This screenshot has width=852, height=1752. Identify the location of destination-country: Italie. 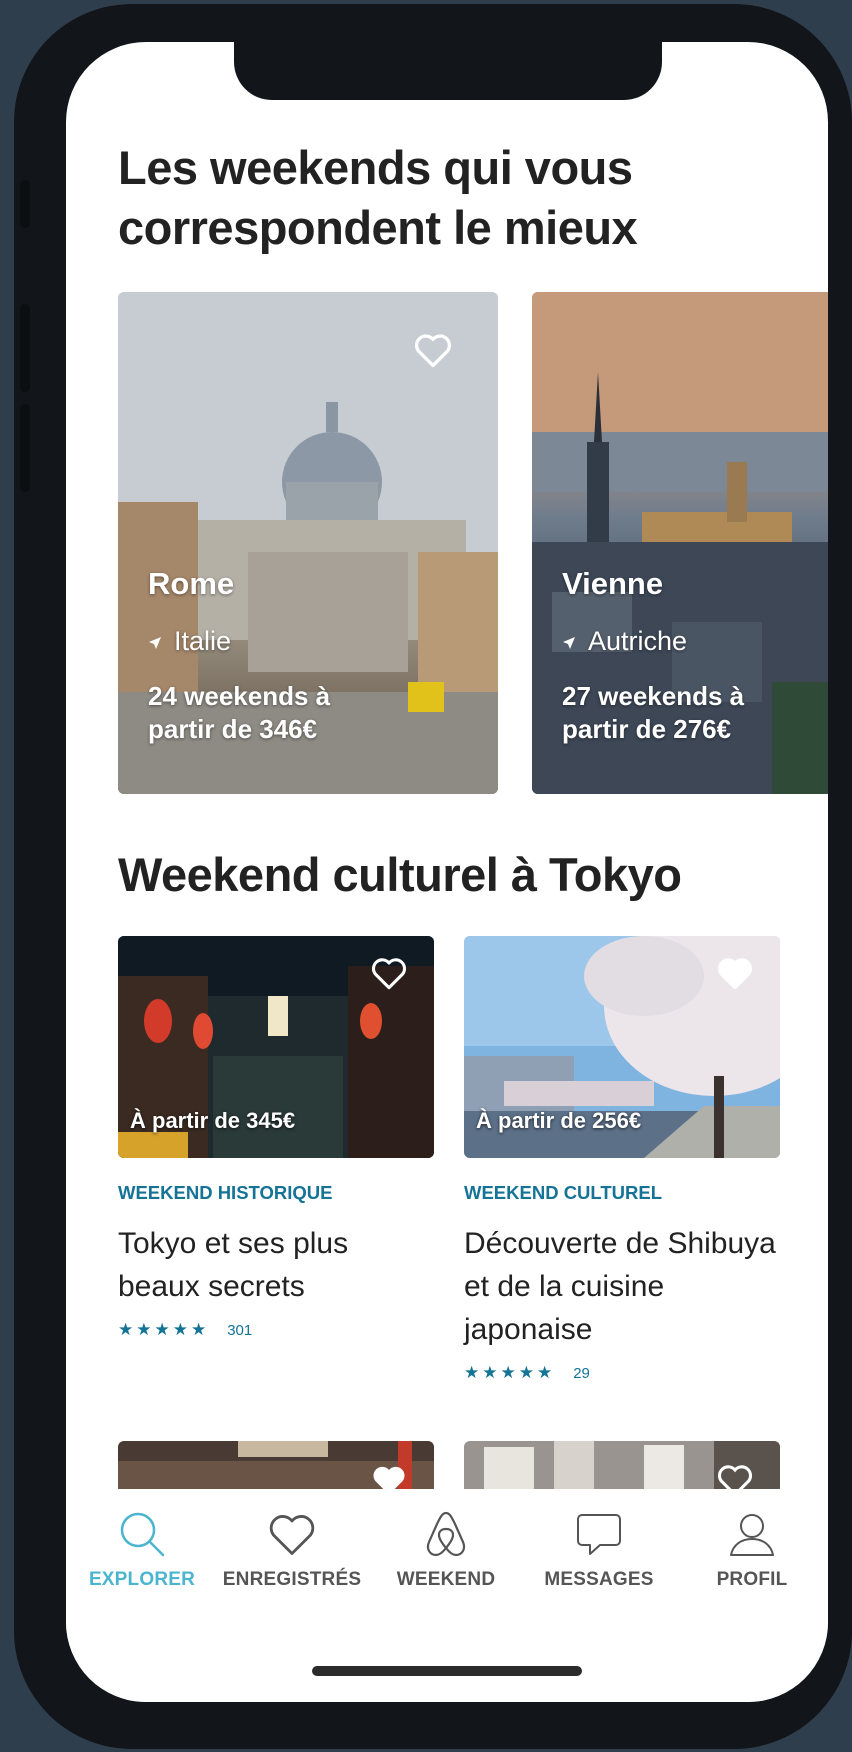
(189, 641).